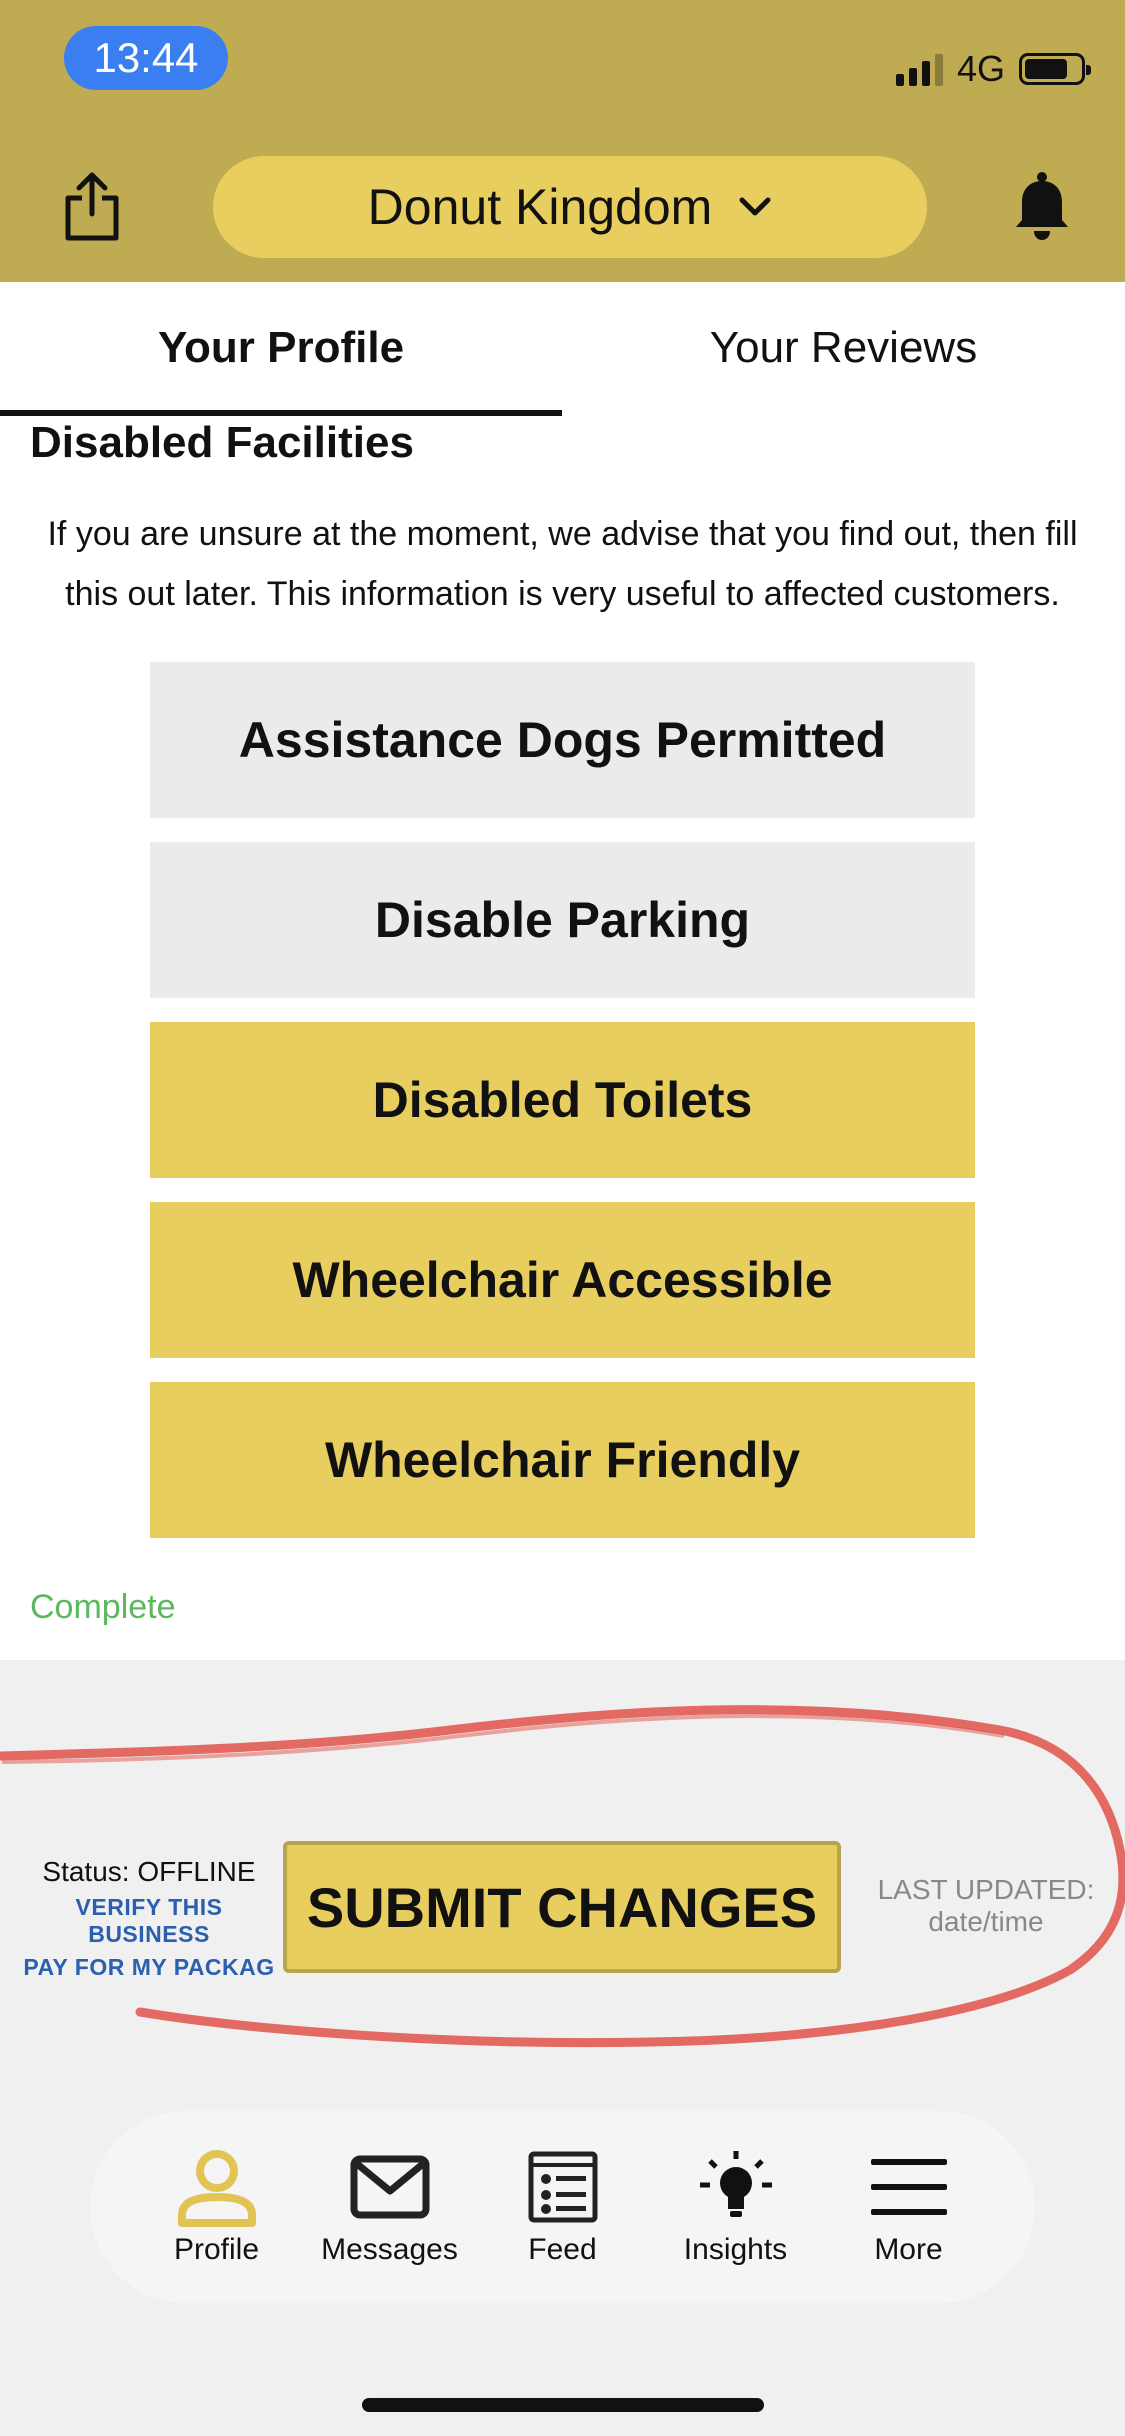  Describe the element at coordinates (146, 58) in the screenshot. I see `status-time: 13:44` at that location.